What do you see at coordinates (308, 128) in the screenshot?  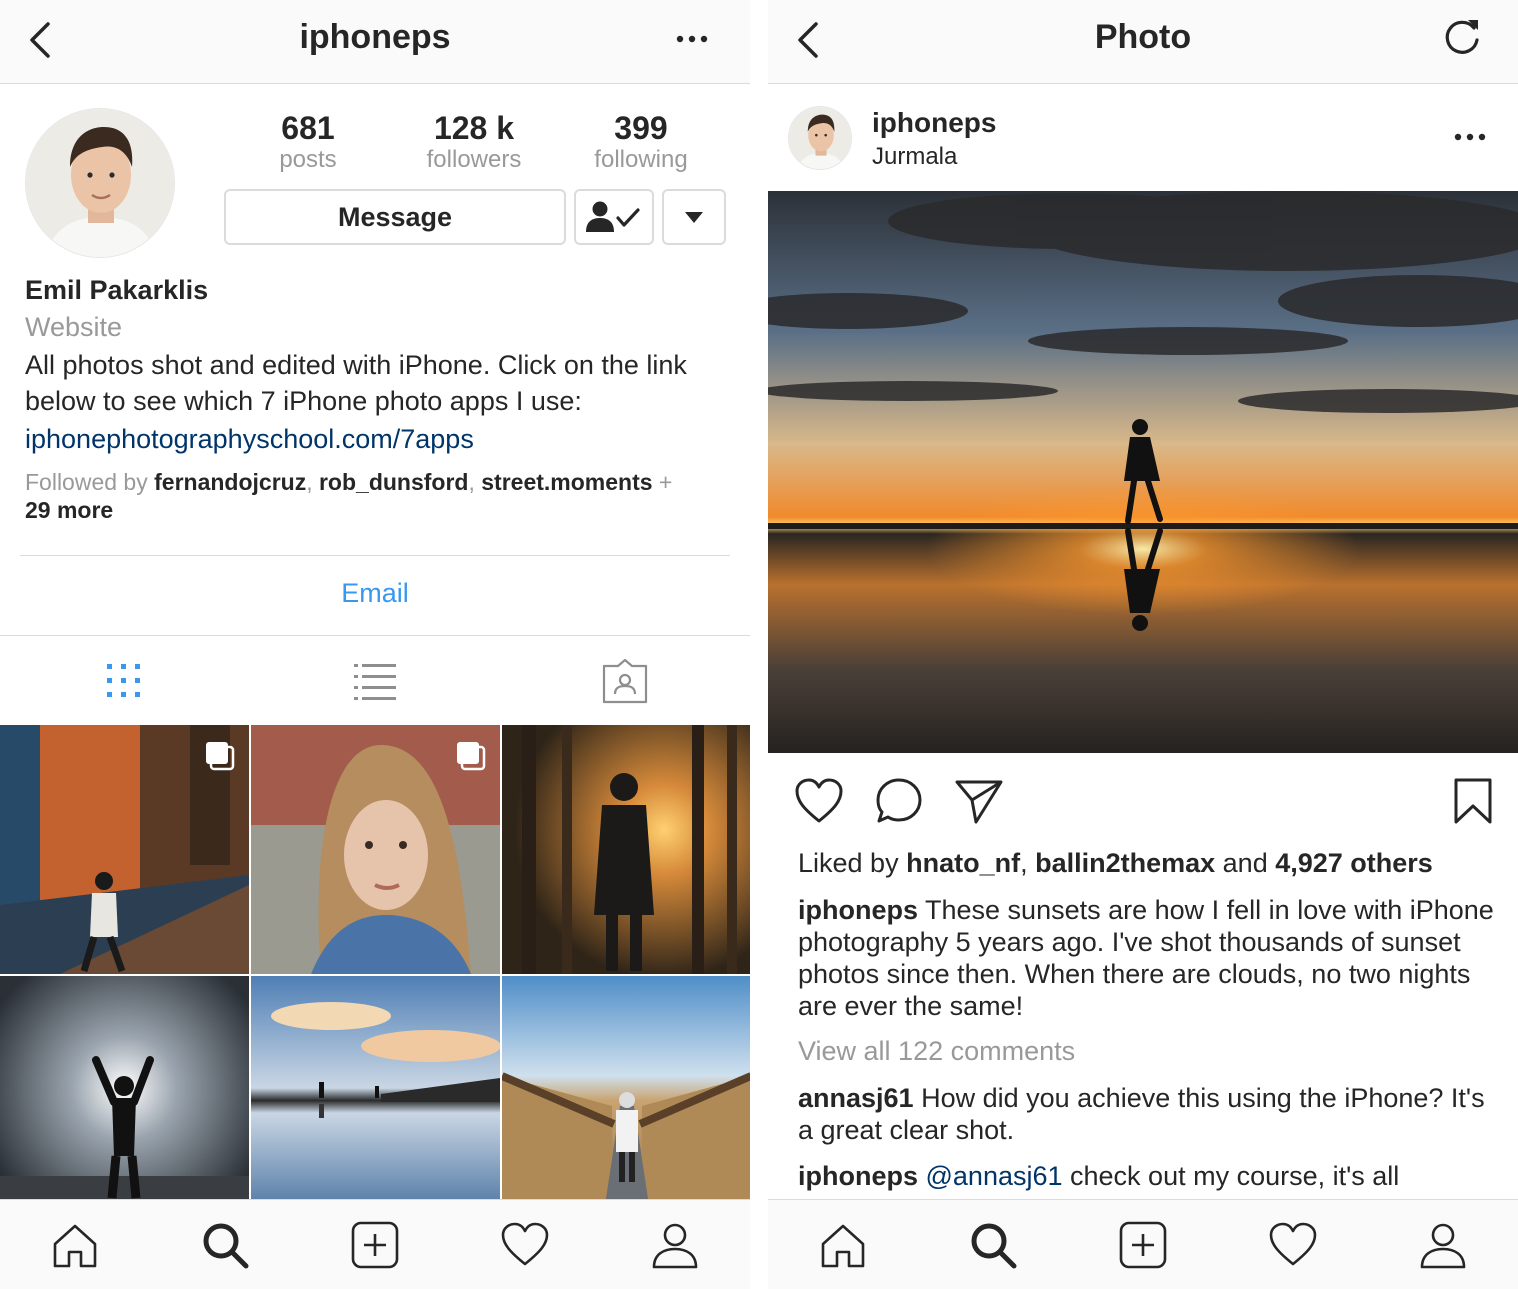 I see `posts-count: 681` at bounding box center [308, 128].